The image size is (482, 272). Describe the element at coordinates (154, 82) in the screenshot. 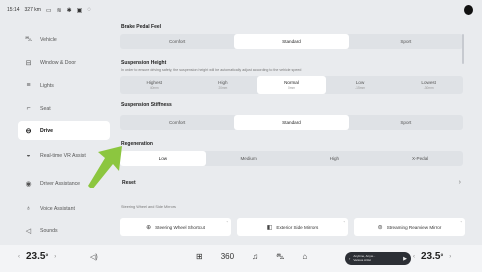

I see `option-label: Highest` at that location.